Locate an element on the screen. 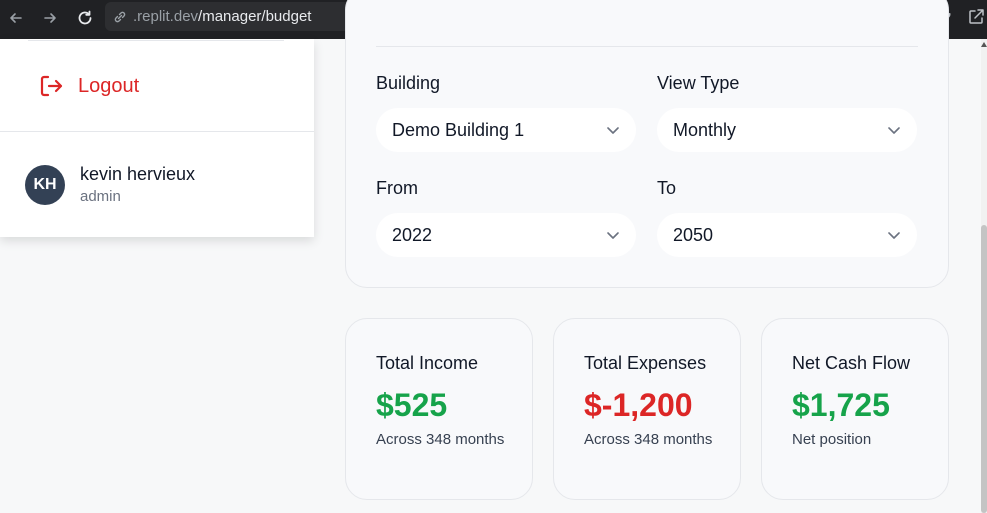 The image size is (987, 513). view-type-select: Monthly is located at coordinates (787, 130).